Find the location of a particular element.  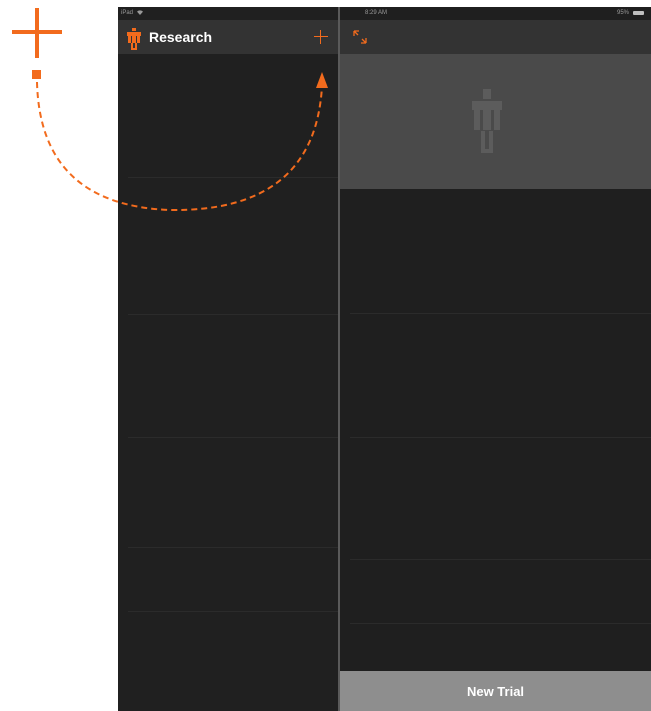

status-carrier: iPad is located at coordinates (127, 13).